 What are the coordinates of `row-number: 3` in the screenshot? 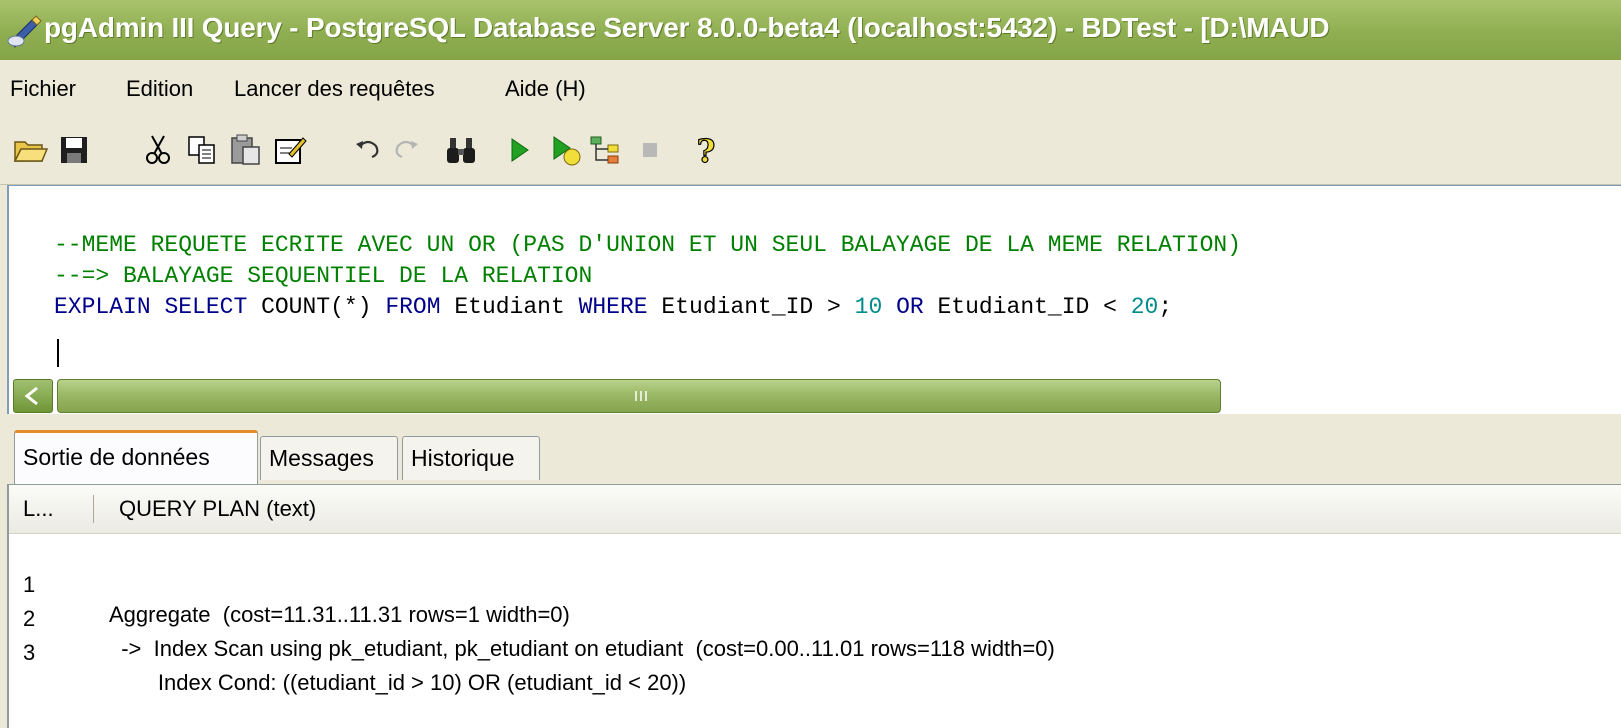 It's located at (29, 652).